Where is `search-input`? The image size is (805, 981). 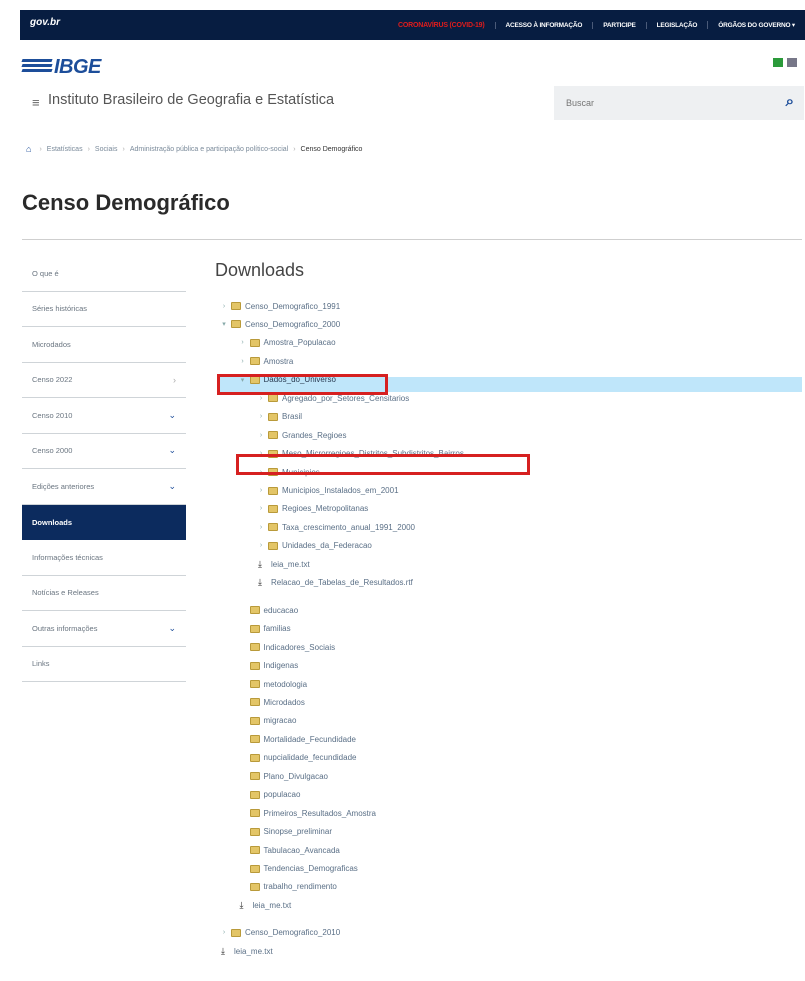 search-input is located at coordinates (654, 103).